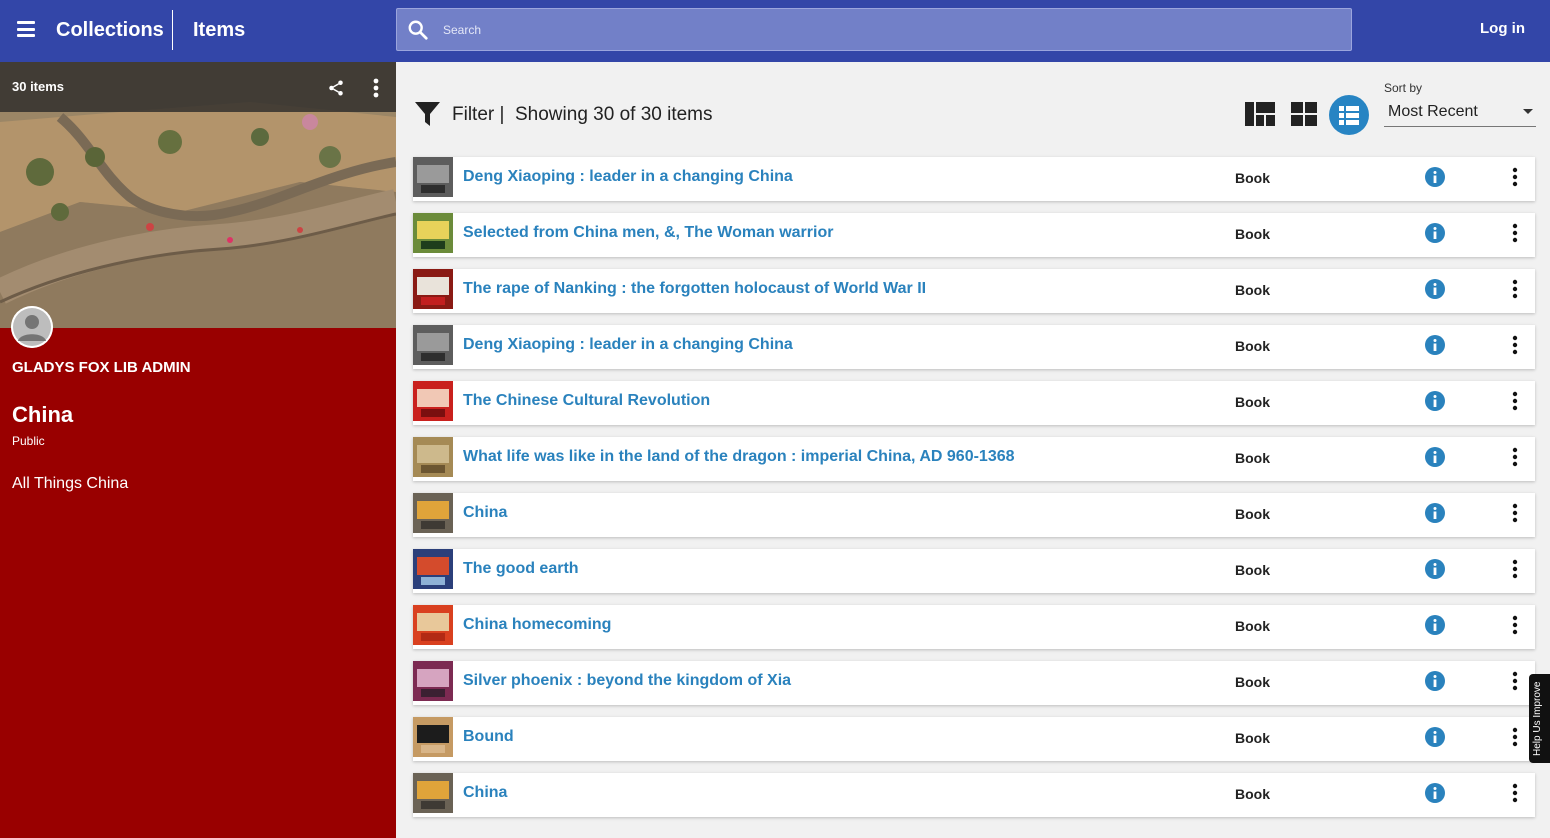 This screenshot has height=838, width=1550. What do you see at coordinates (198, 87) in the screenshot?
I see `collection-header-bar: 30 items` at bounding box center [198, 87].